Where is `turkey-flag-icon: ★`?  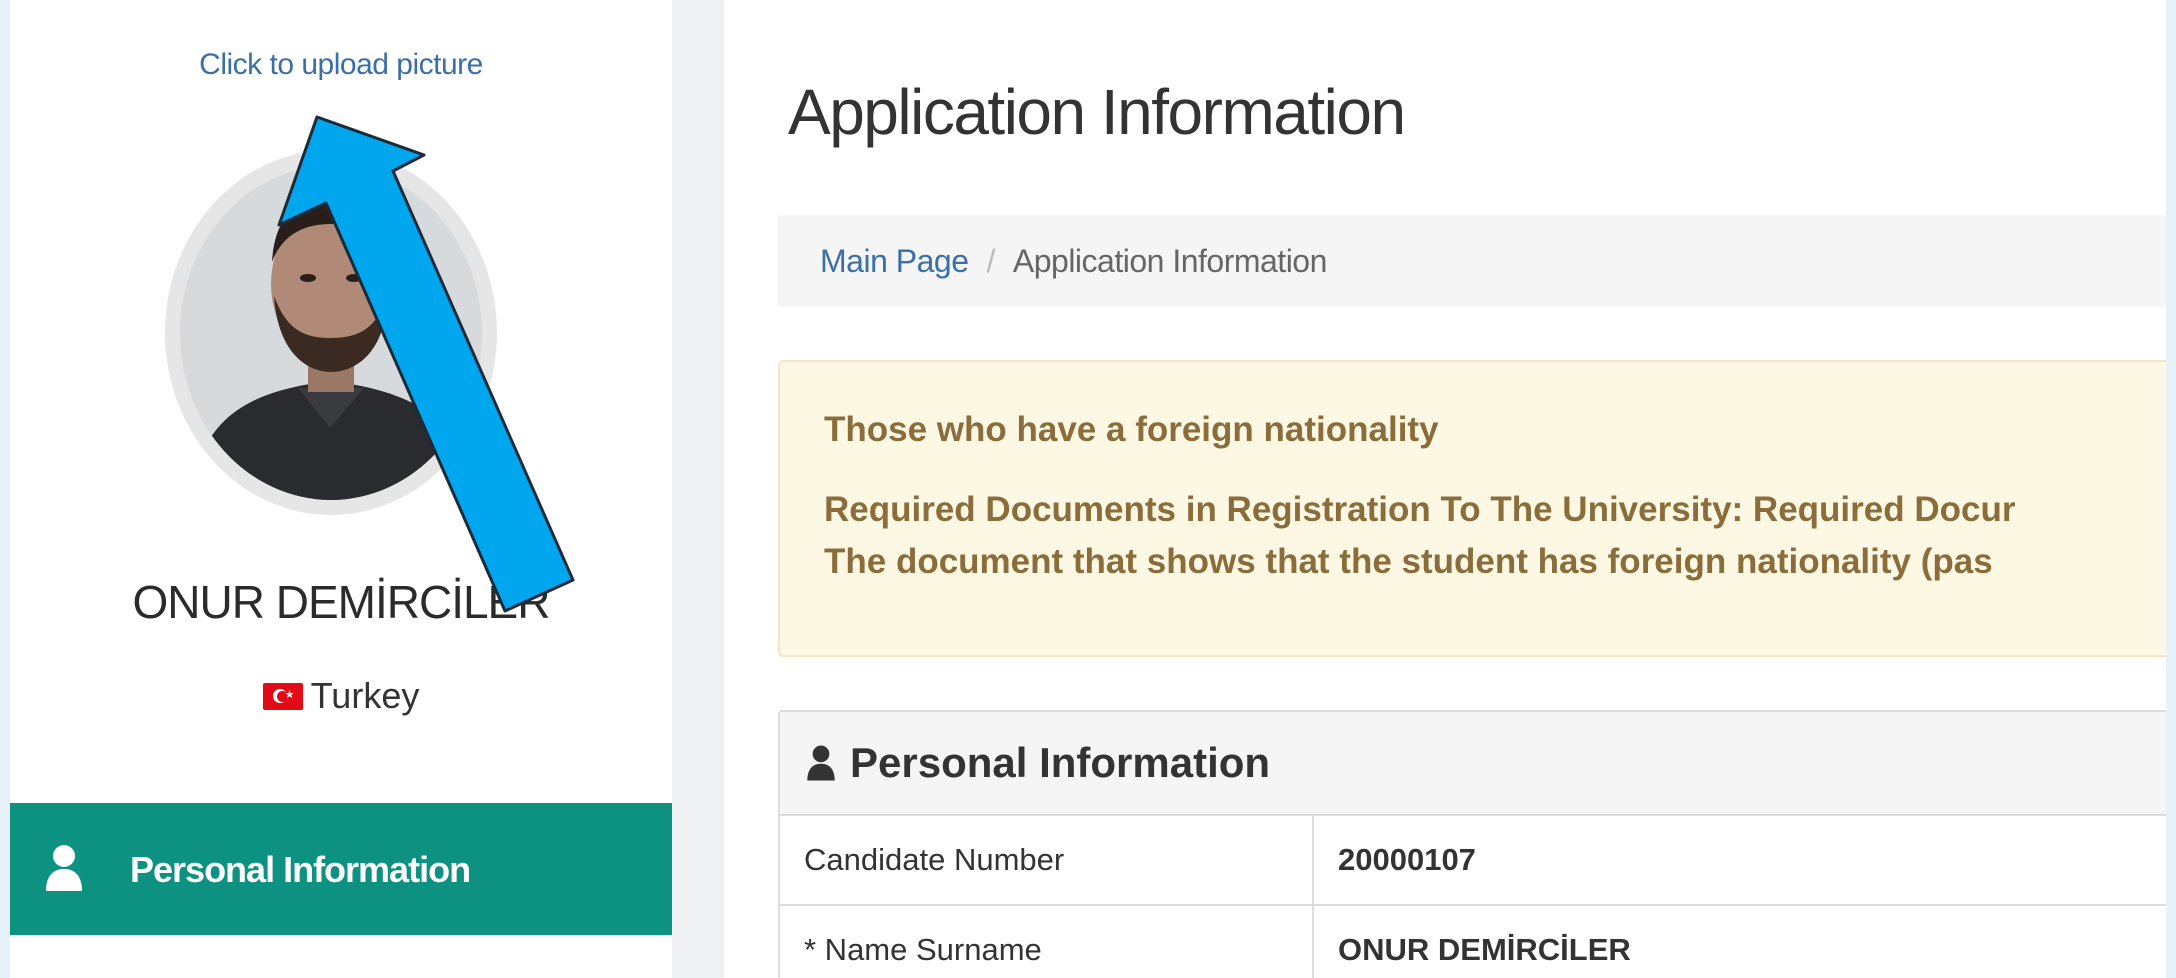
turkey-flag-icon: ★ is located at coordinates (282, 696).